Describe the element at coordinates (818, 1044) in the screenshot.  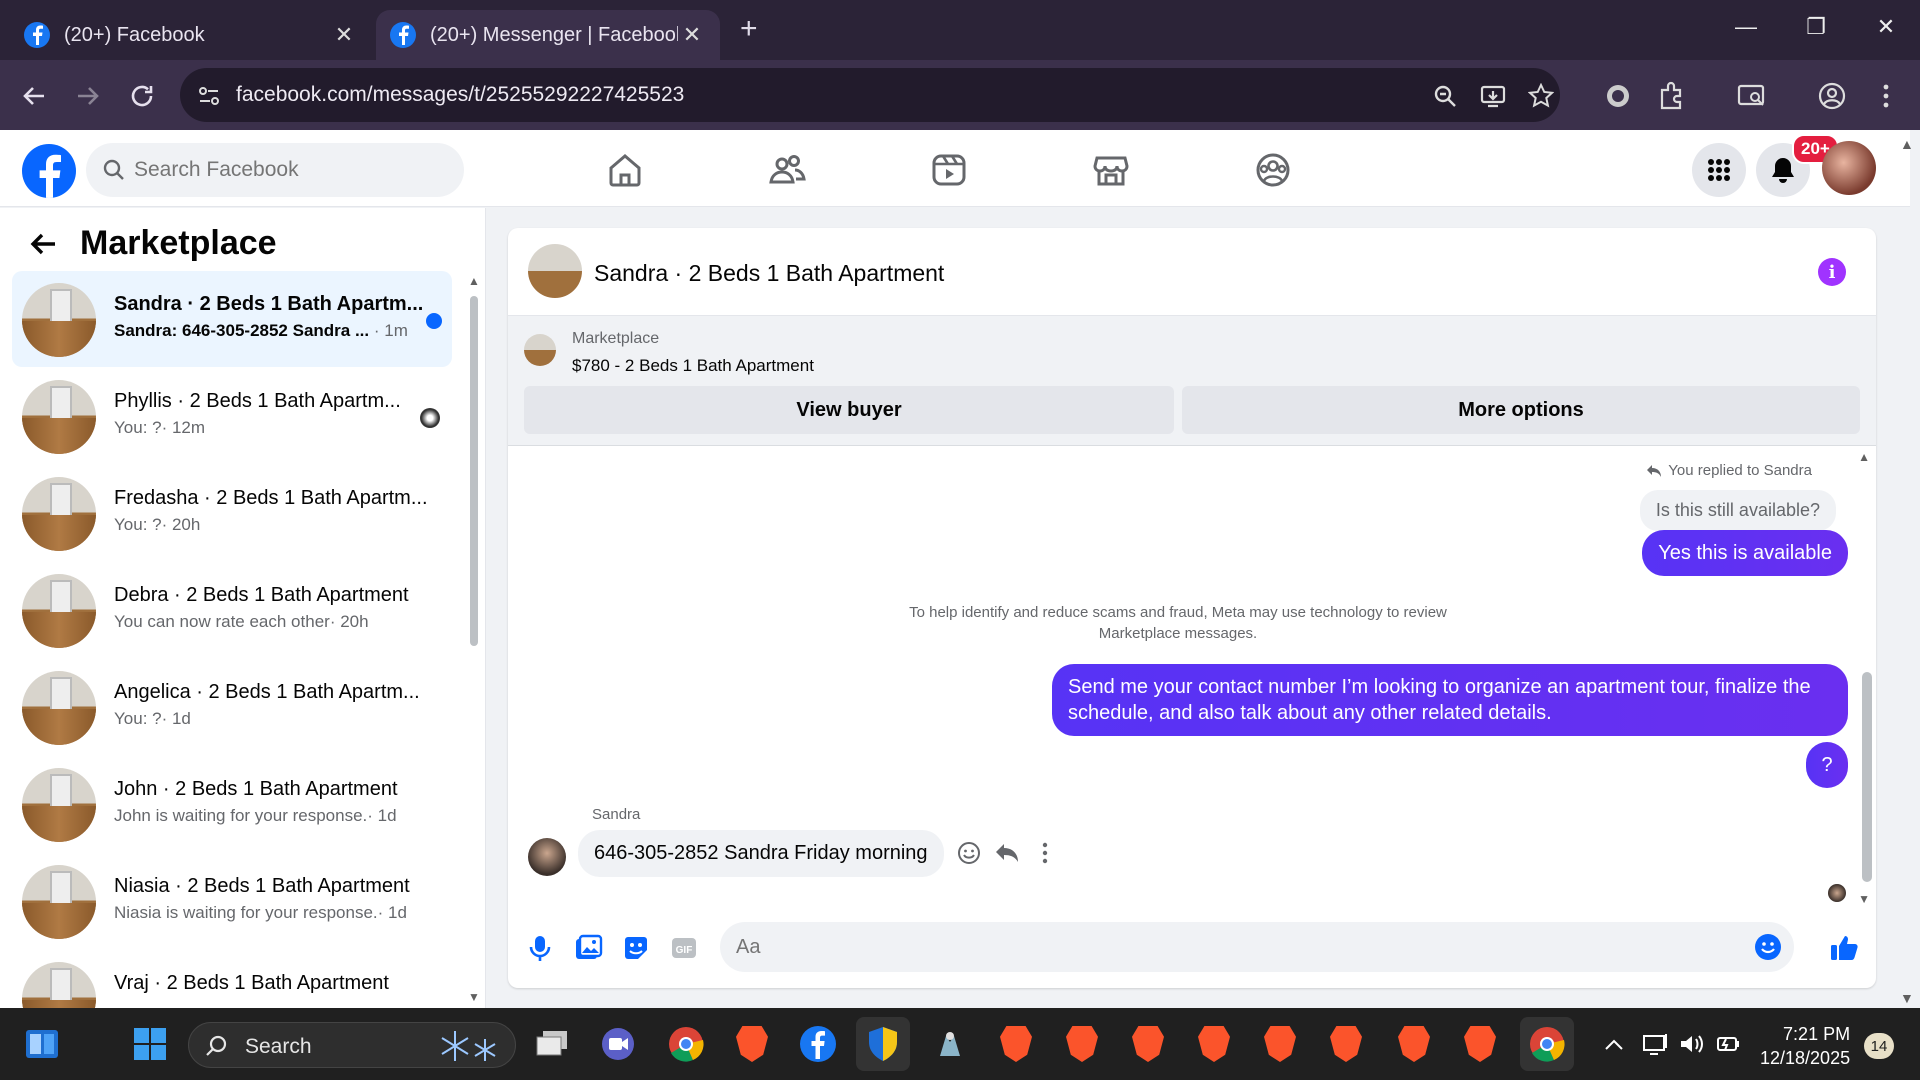
I see `facebook-app-icon` at that location.